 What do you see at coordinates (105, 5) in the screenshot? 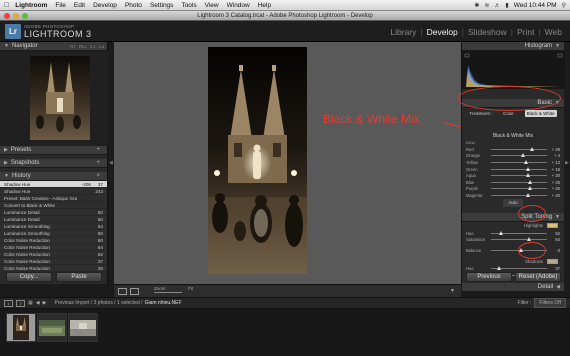
I see `menu-develop: Develop` at bounding box center [105, 5].